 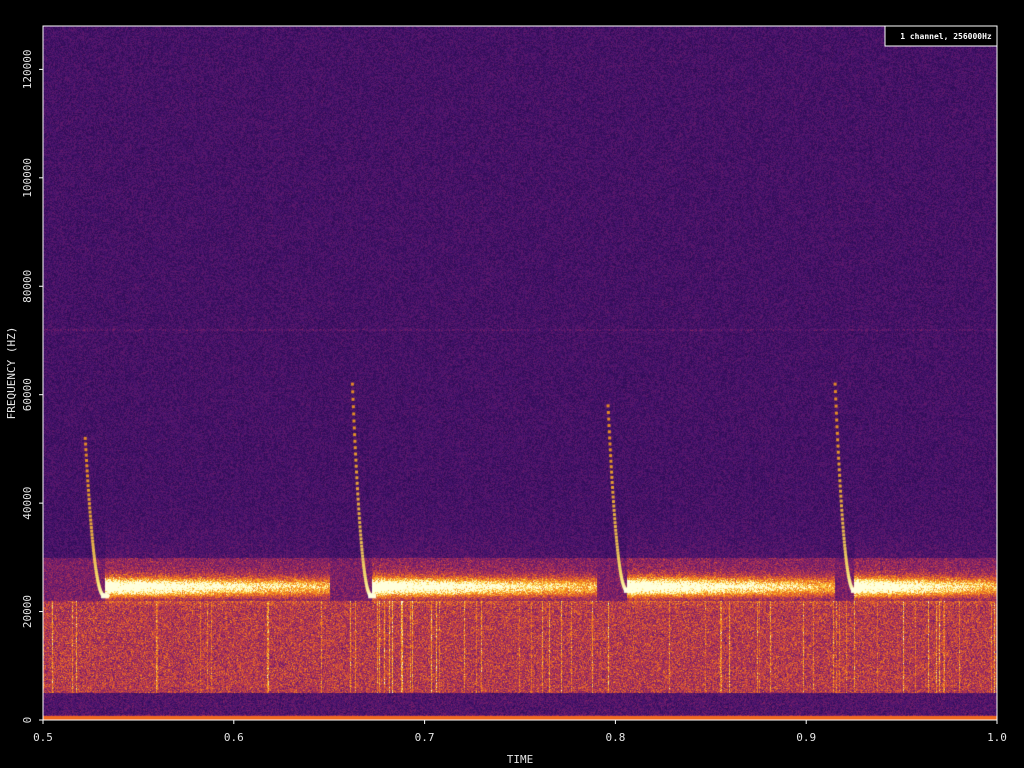 I want to click on x-tick-label: 0.8, so click(x=615, y=737).